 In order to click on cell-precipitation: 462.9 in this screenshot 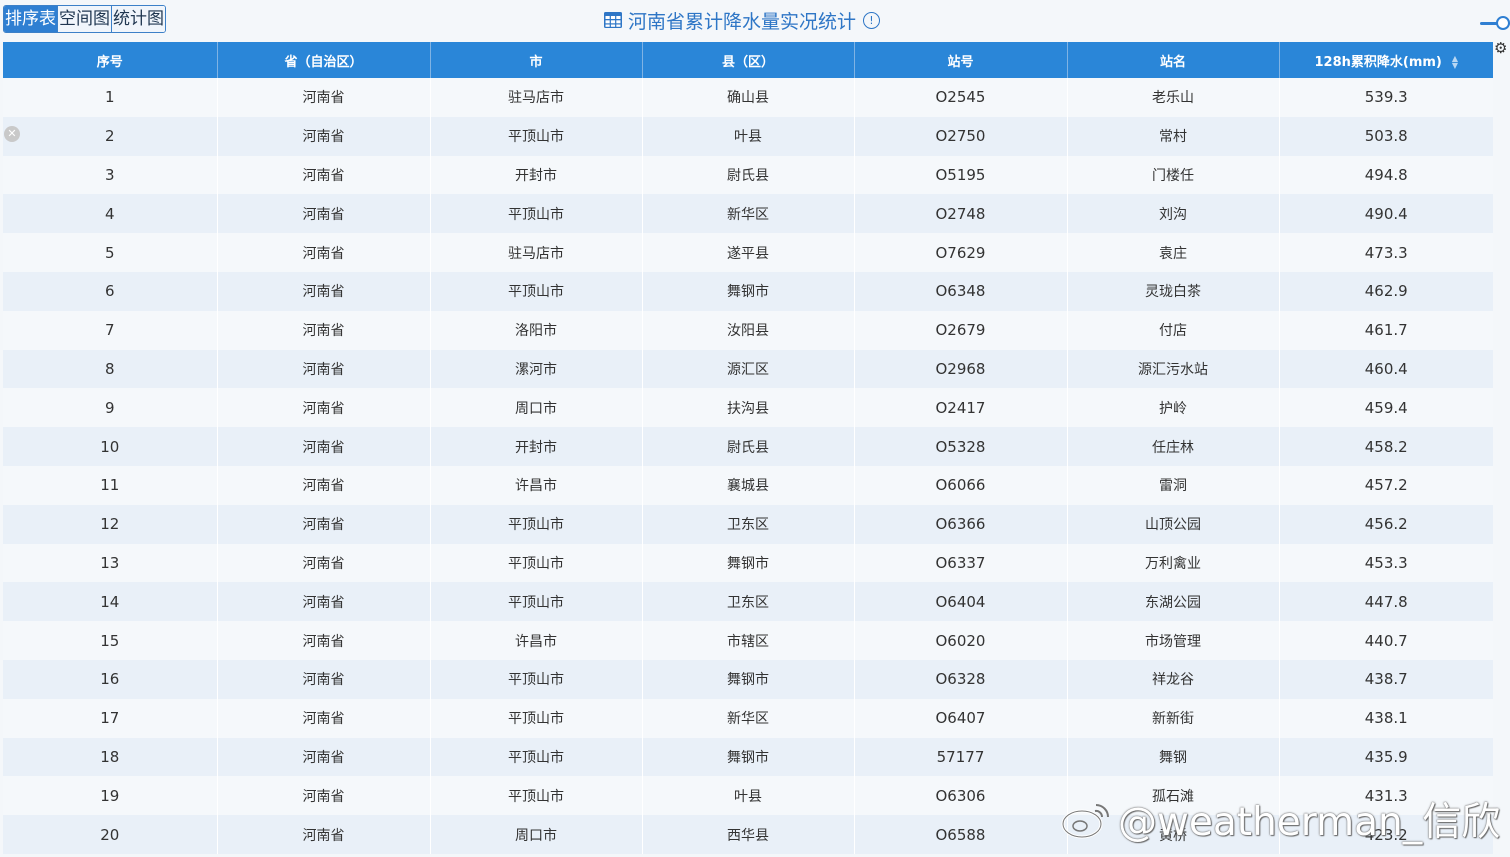, I will do `click(1386, 291)`.